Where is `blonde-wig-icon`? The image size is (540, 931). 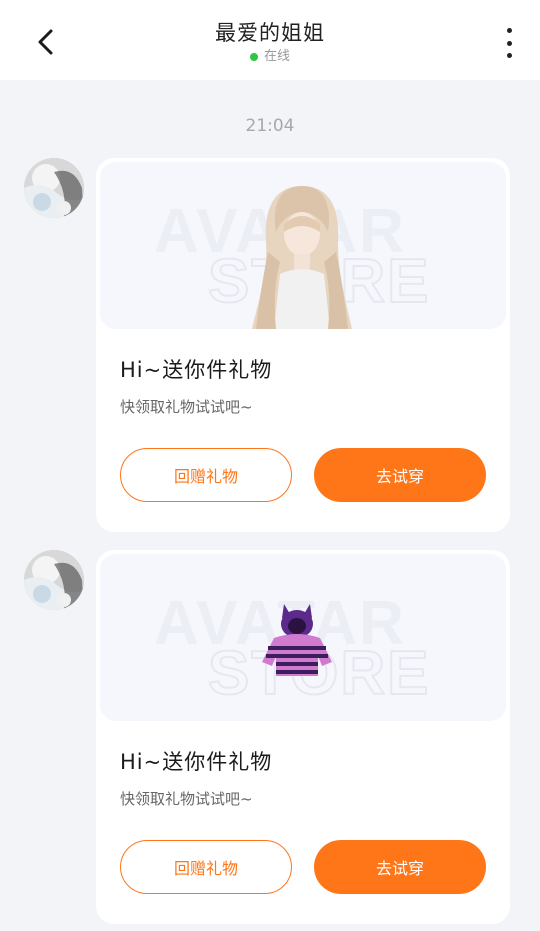 blonde-wig-icon is located at coordinates (302, 257).